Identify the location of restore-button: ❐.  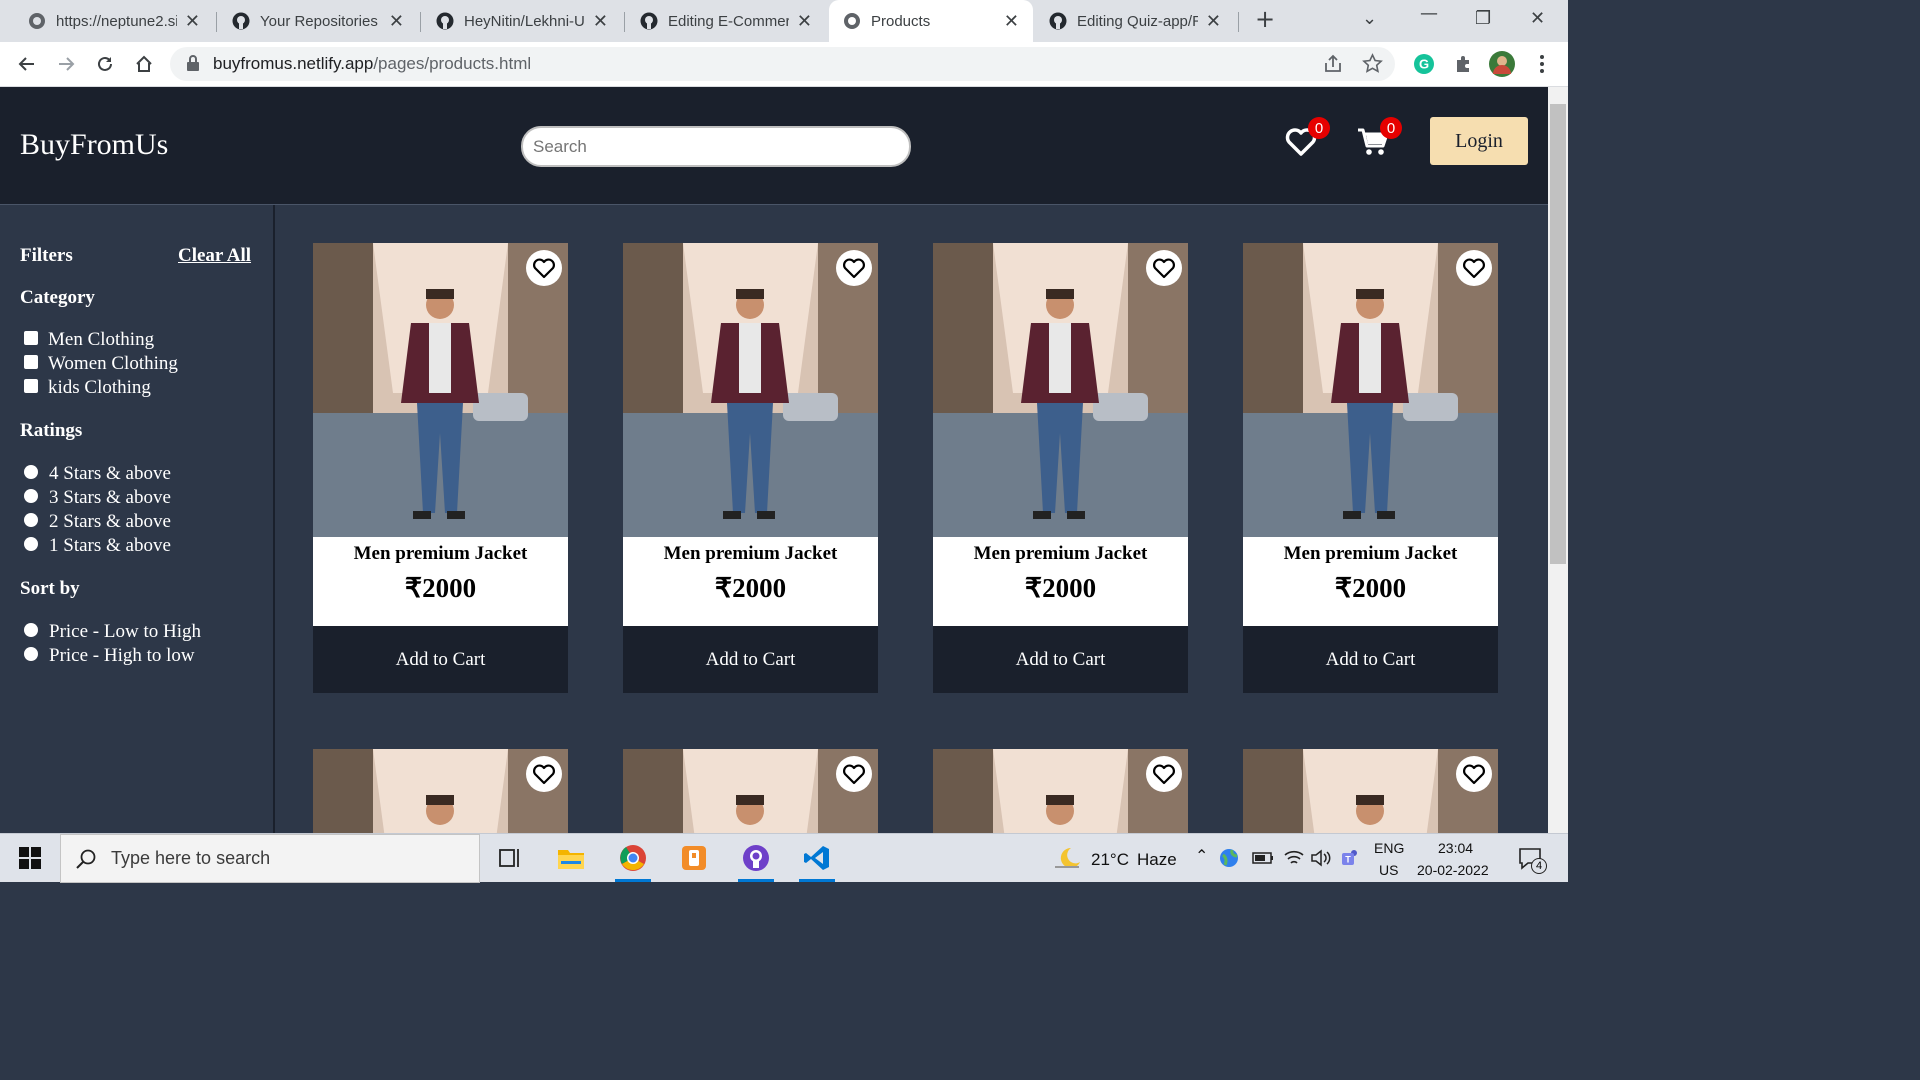
(1483, 18).